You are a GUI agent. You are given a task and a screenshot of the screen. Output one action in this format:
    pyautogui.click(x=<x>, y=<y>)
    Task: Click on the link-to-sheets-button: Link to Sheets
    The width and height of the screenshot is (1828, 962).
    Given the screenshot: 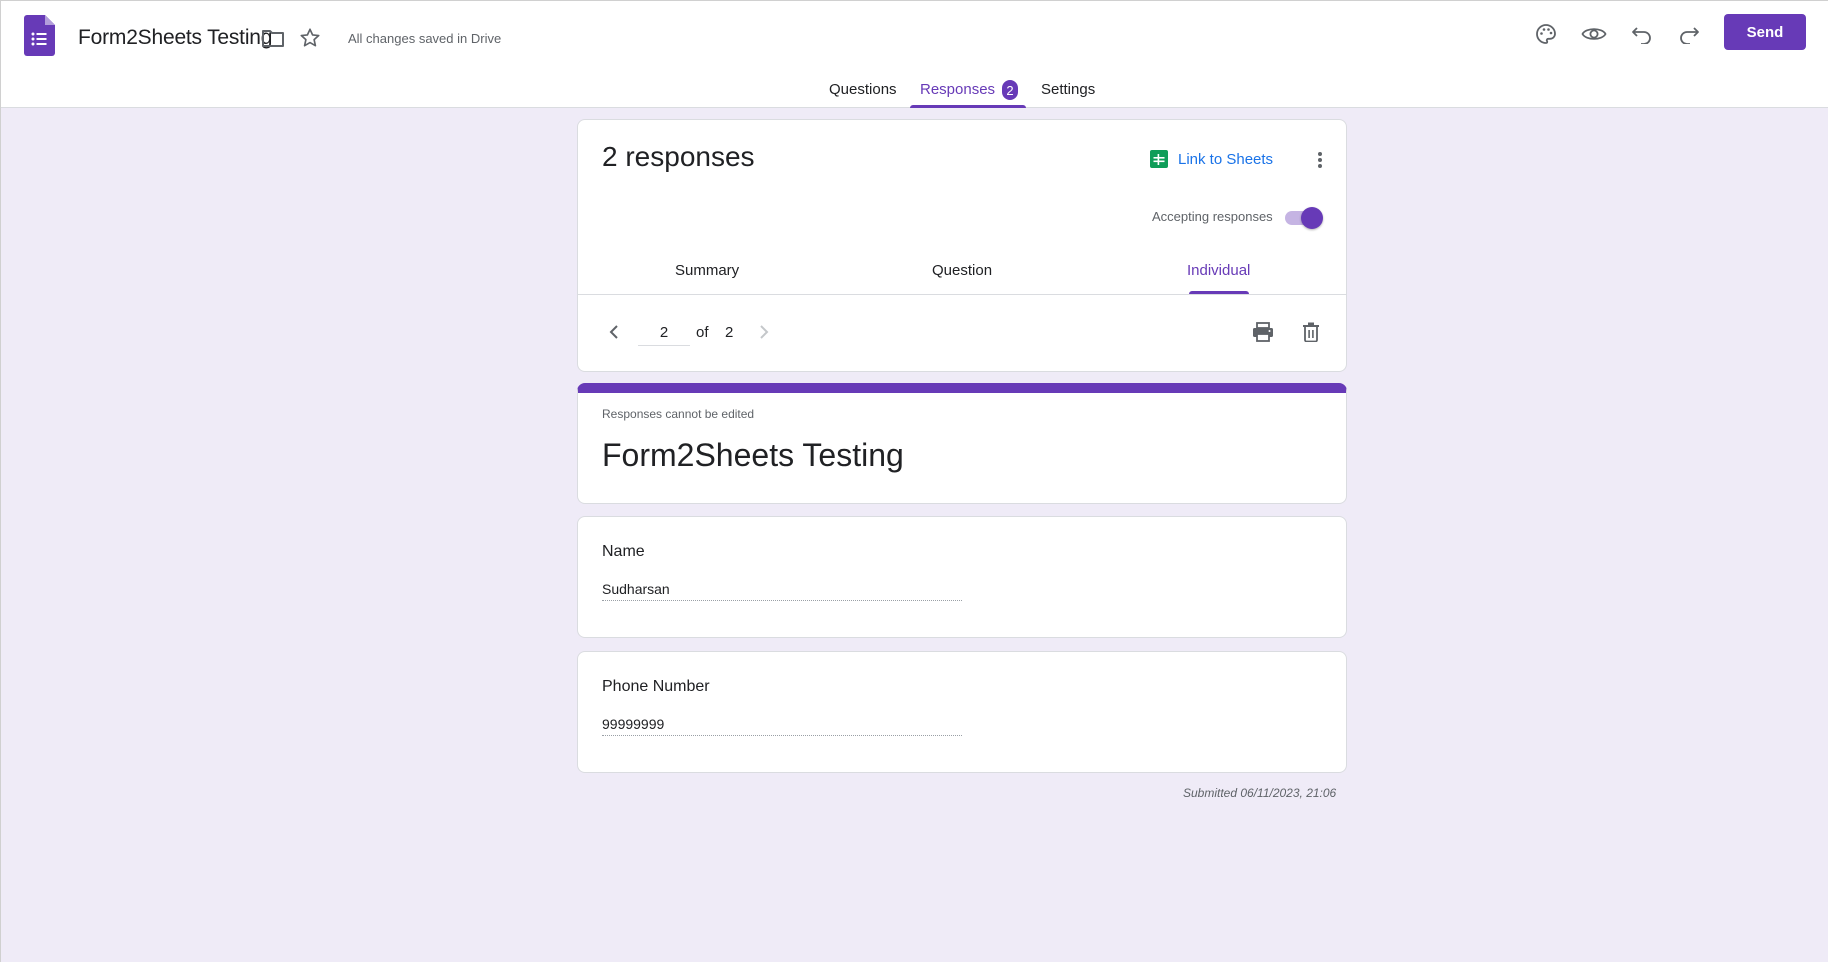 What is the action you would take?
    pyautogui.click(x=1211, y=159)
    